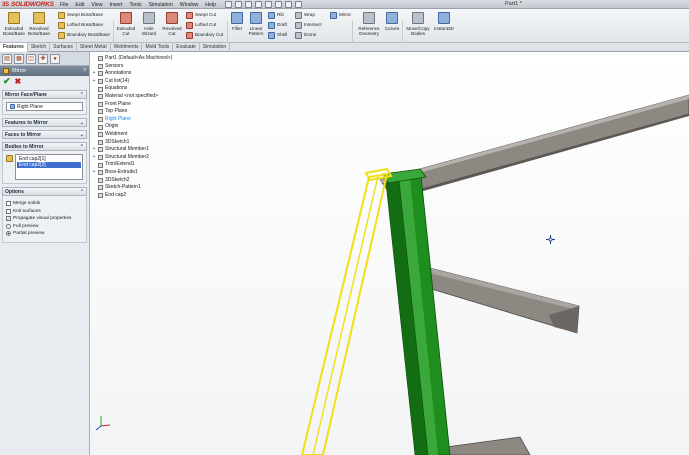  I want to click on tree-node: + Cut list(14), so click(132, 82).